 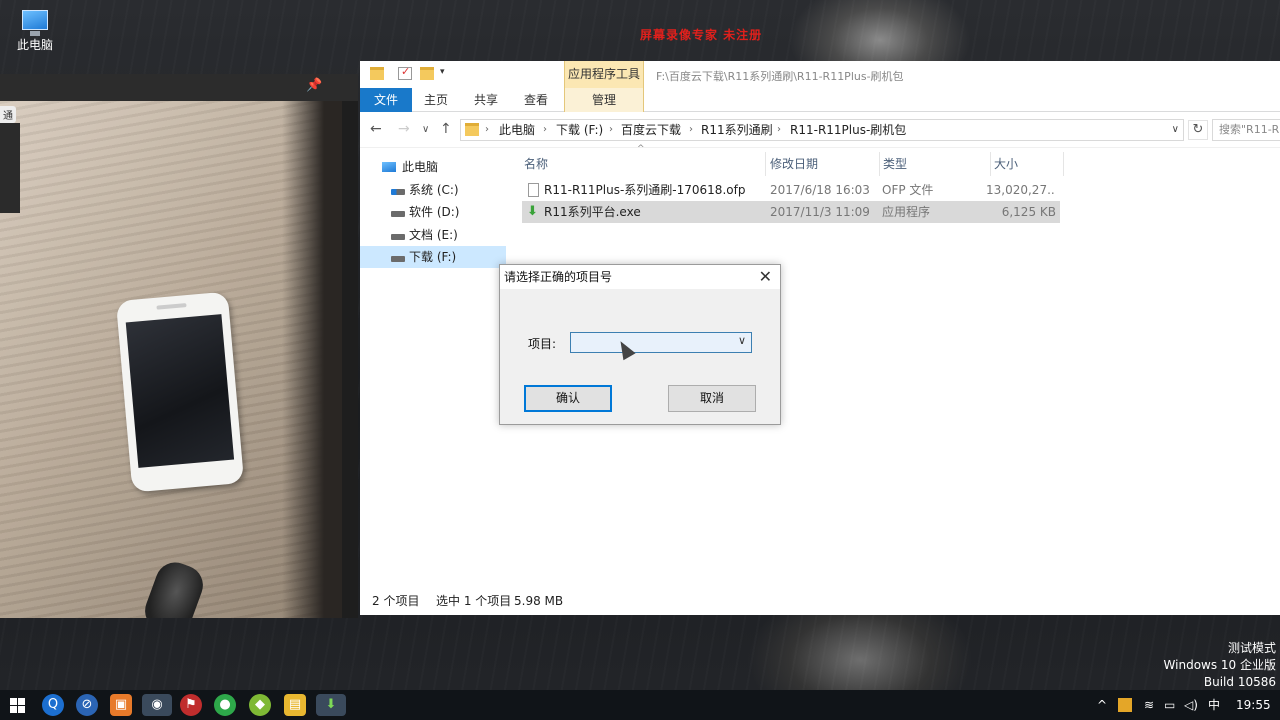 I want to click on windows-start-icon, so click(x=17, y=705).